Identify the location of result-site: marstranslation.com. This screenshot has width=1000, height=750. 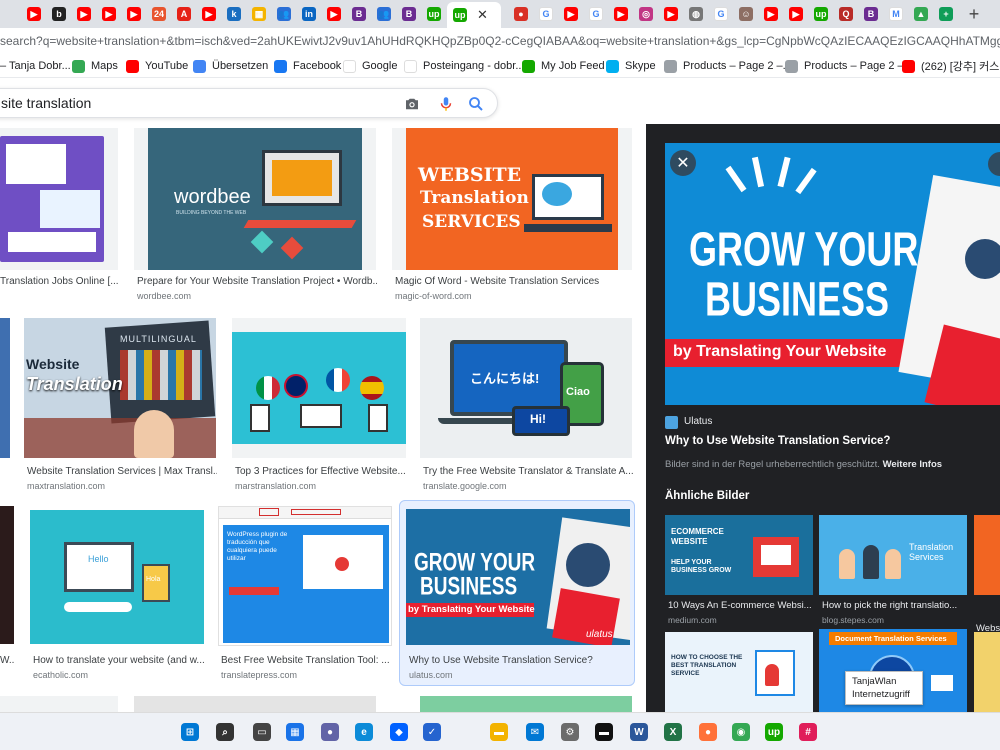
(321, 486).